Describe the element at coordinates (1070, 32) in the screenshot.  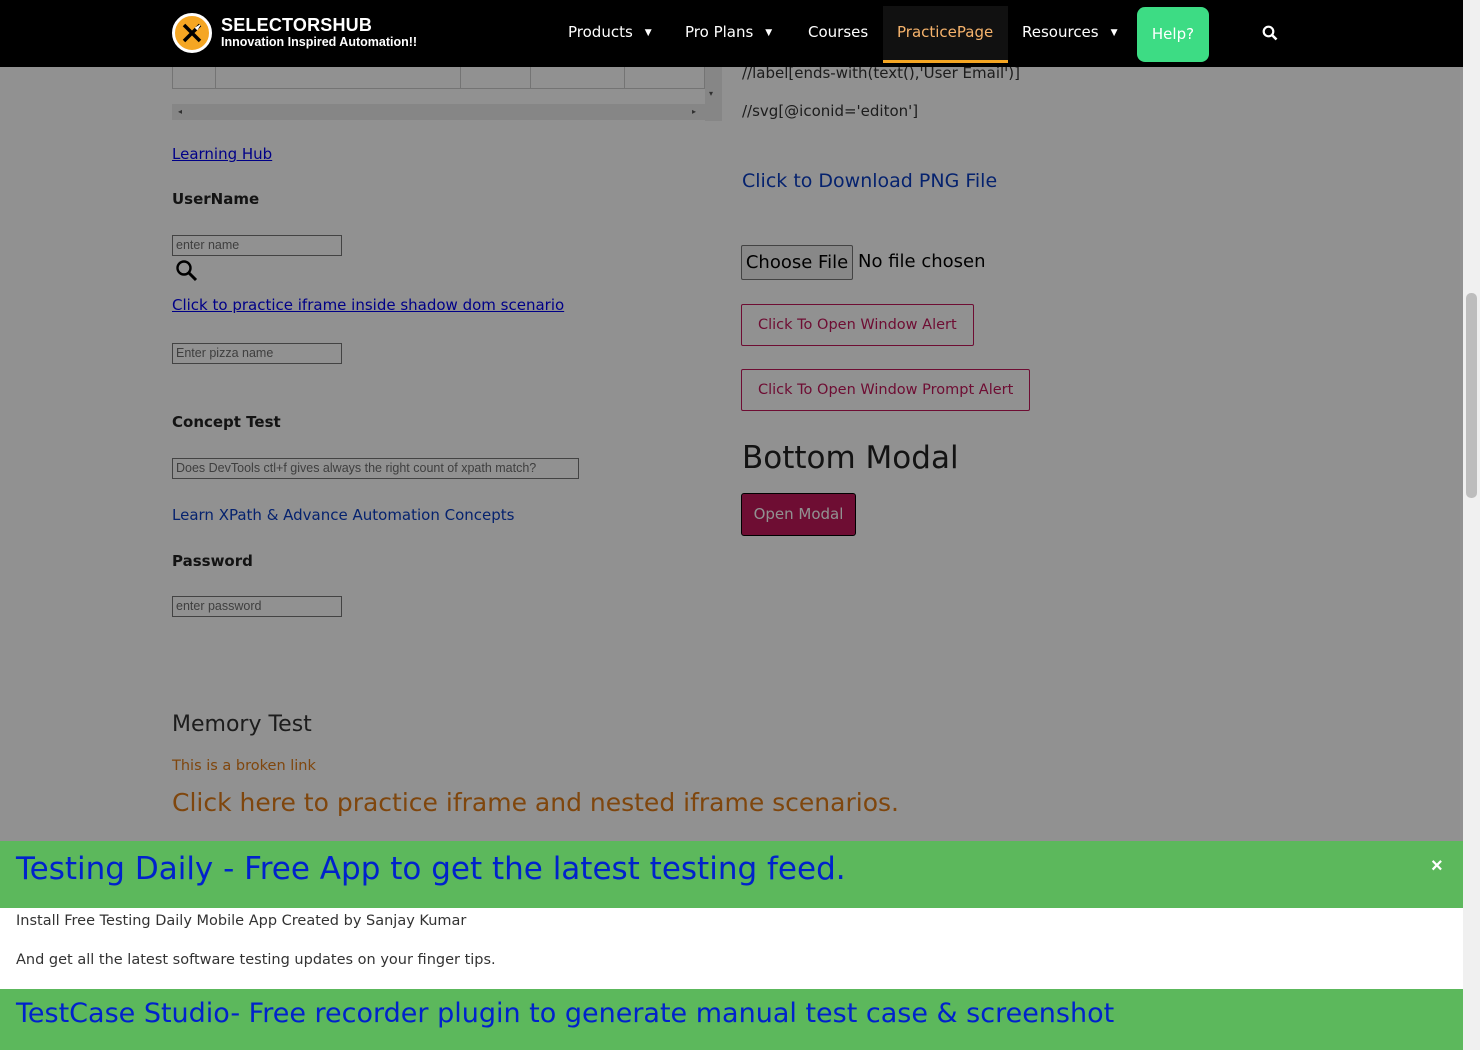
I see `nav-resources: Resources ▼` at that location.